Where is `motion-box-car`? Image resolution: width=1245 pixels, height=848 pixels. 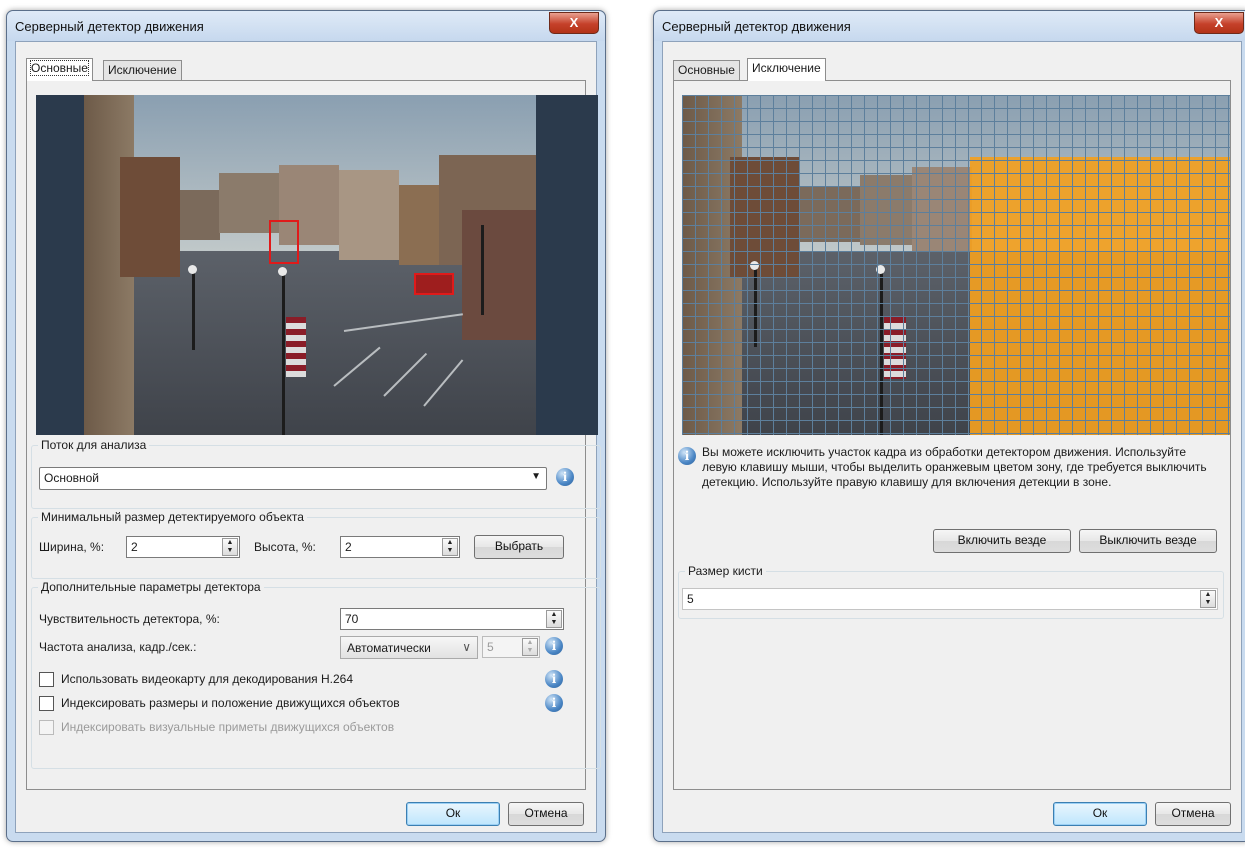 motion-box-car is located at coordinates (434, 284).